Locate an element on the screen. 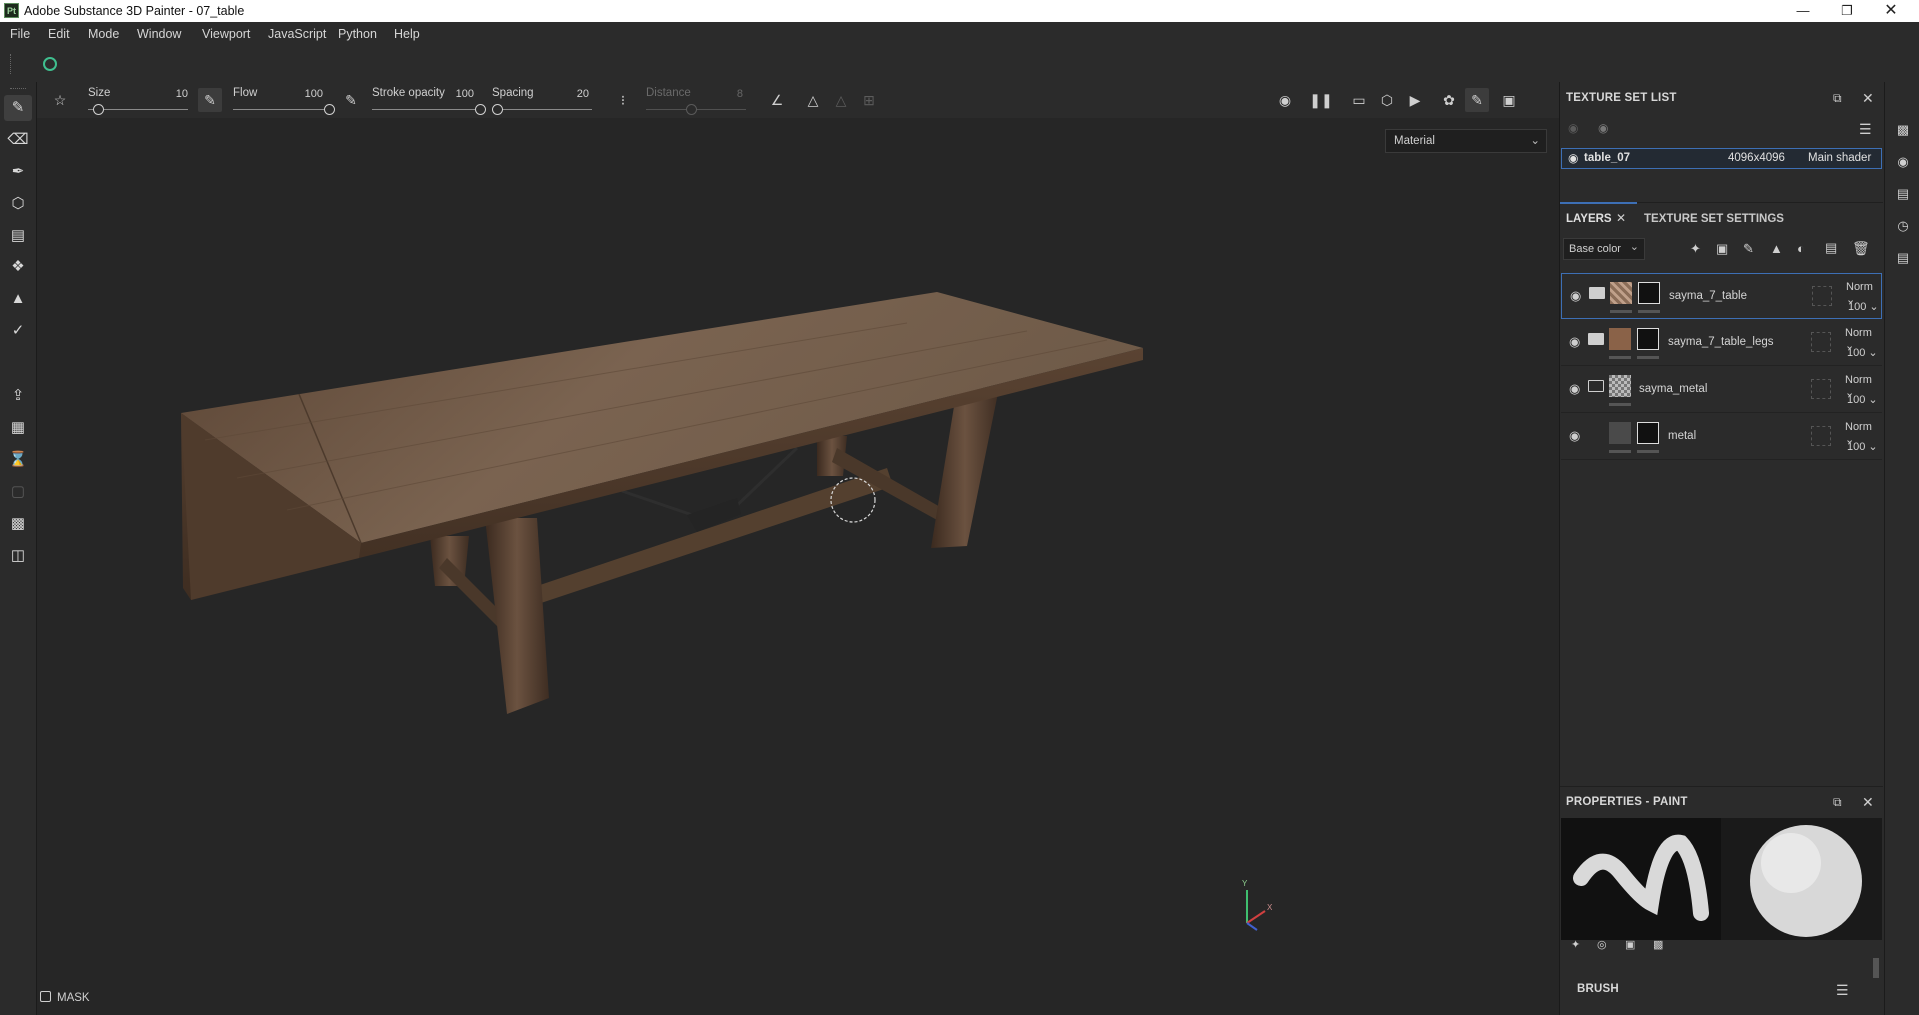 This screenshot has width=1919, height=1015. section-menu-icon: ☰ is located at coordinates (1842, 990).